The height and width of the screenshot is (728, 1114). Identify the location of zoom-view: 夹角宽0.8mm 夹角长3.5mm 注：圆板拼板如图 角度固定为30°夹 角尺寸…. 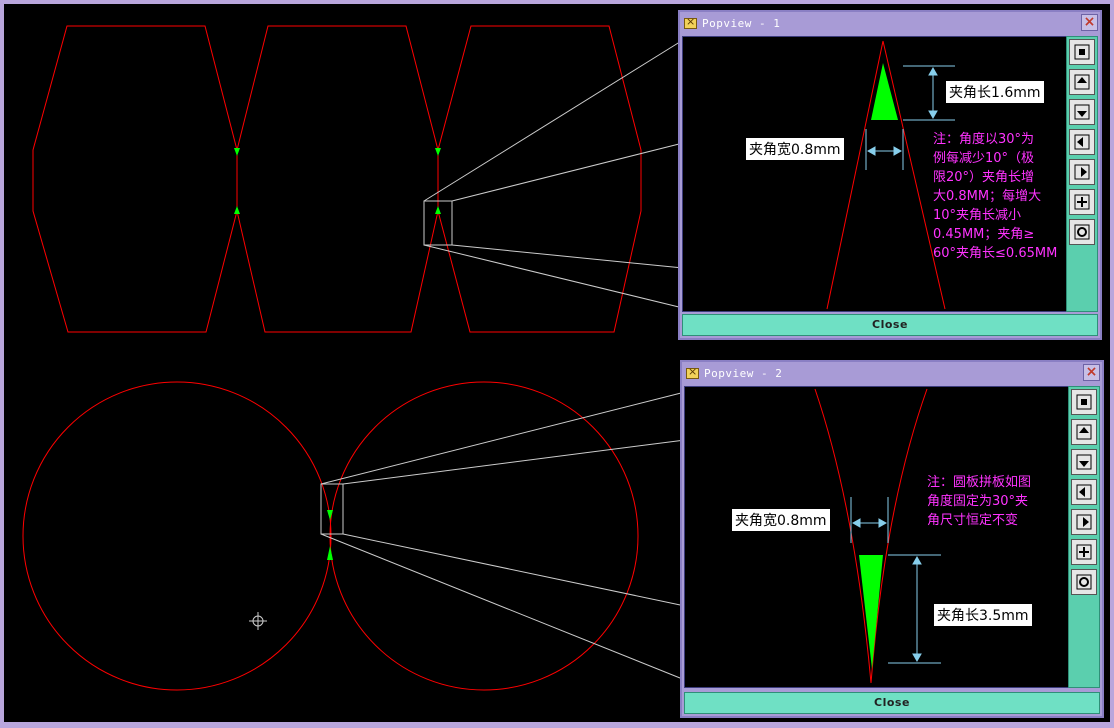
(877, 537).